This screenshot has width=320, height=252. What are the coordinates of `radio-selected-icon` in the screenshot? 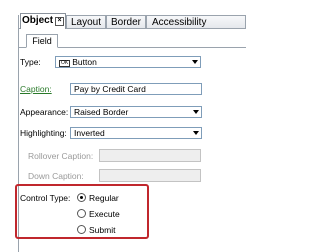 It's located at (81, 197).